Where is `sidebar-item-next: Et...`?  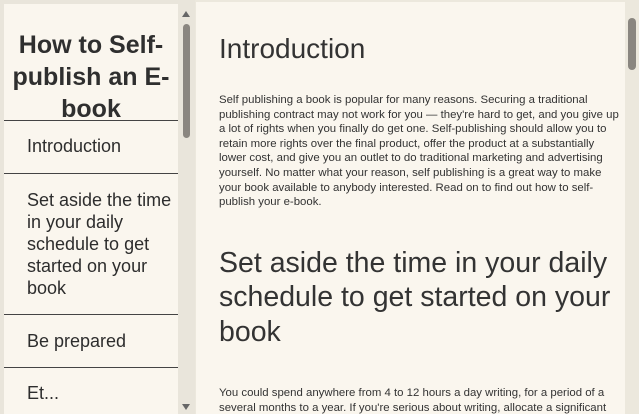 sidebar-item-next: Et... is located at coordinates (91, 391).